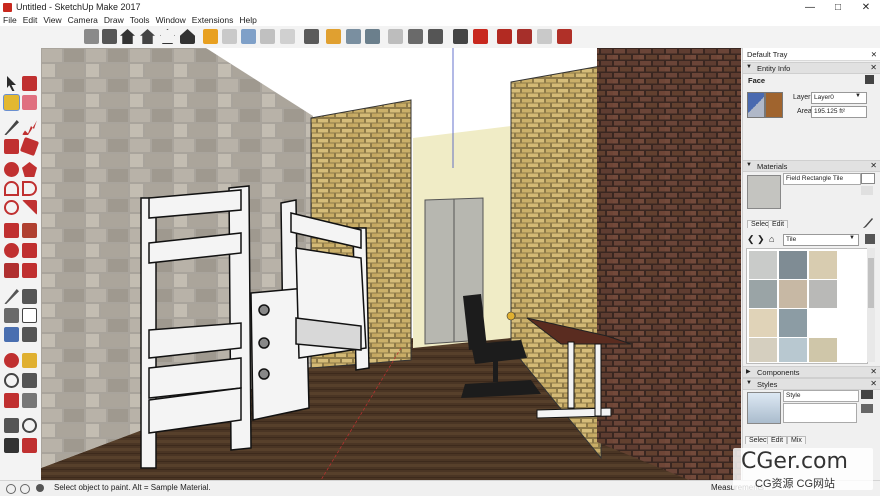 Image resolution: width=880 pixels, height=496 pixels. Describe the element at coordinates (287, 36) in the screenshot. I see `upload-icon` at that location.